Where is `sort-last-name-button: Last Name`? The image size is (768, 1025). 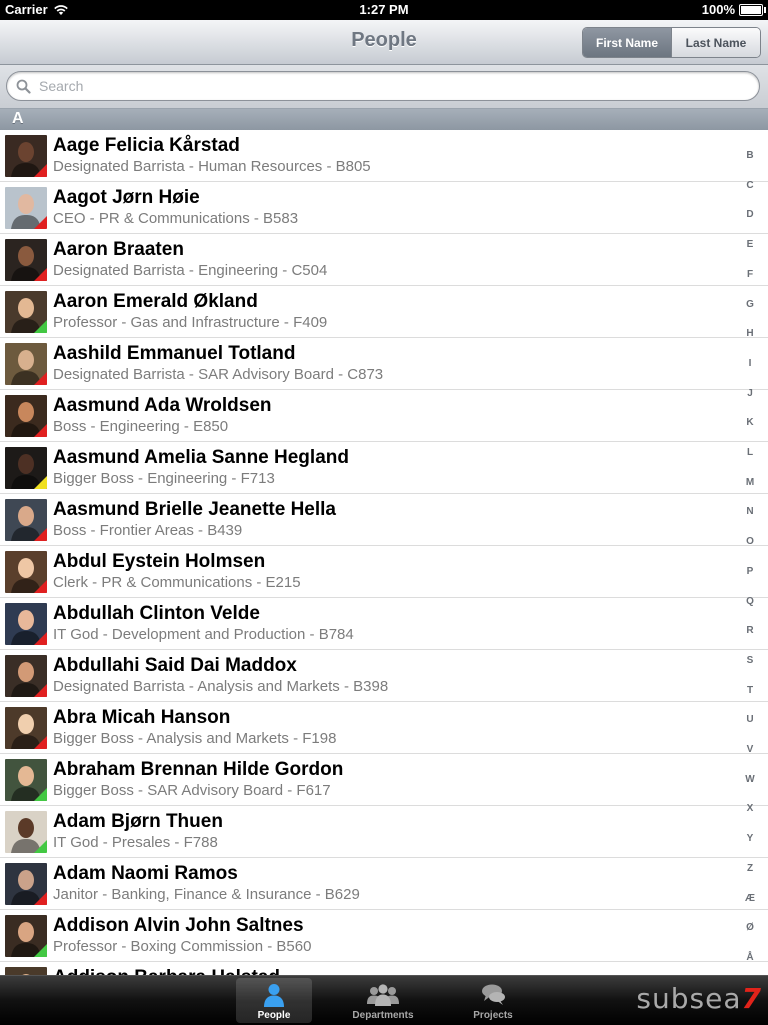 sort-last-name-button: Last Name is located at coordinates (715, 42).